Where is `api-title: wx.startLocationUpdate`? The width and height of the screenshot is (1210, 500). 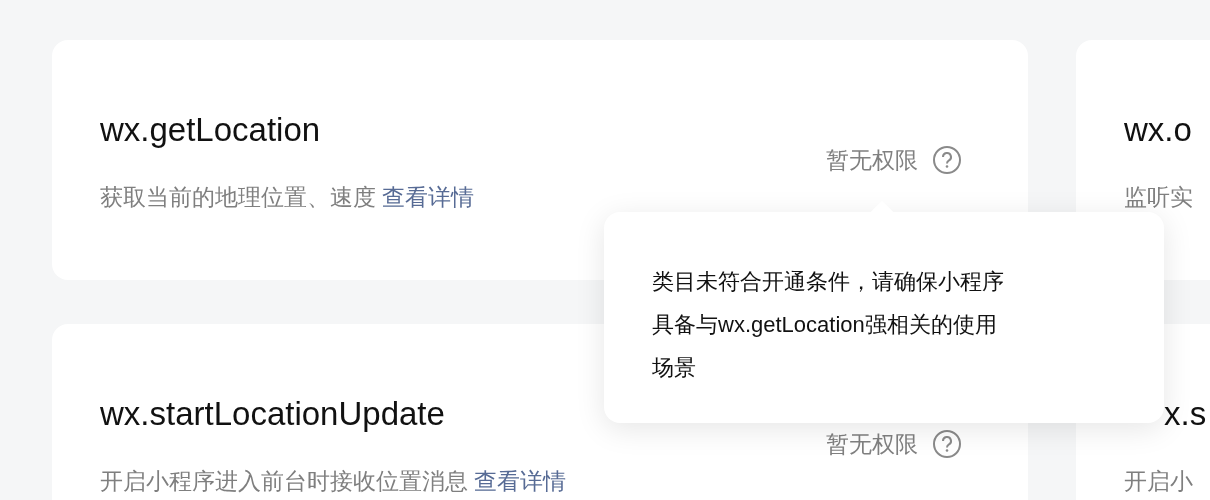
api-title: wx.startLocationUpdate is located at coordinates (272, 414).